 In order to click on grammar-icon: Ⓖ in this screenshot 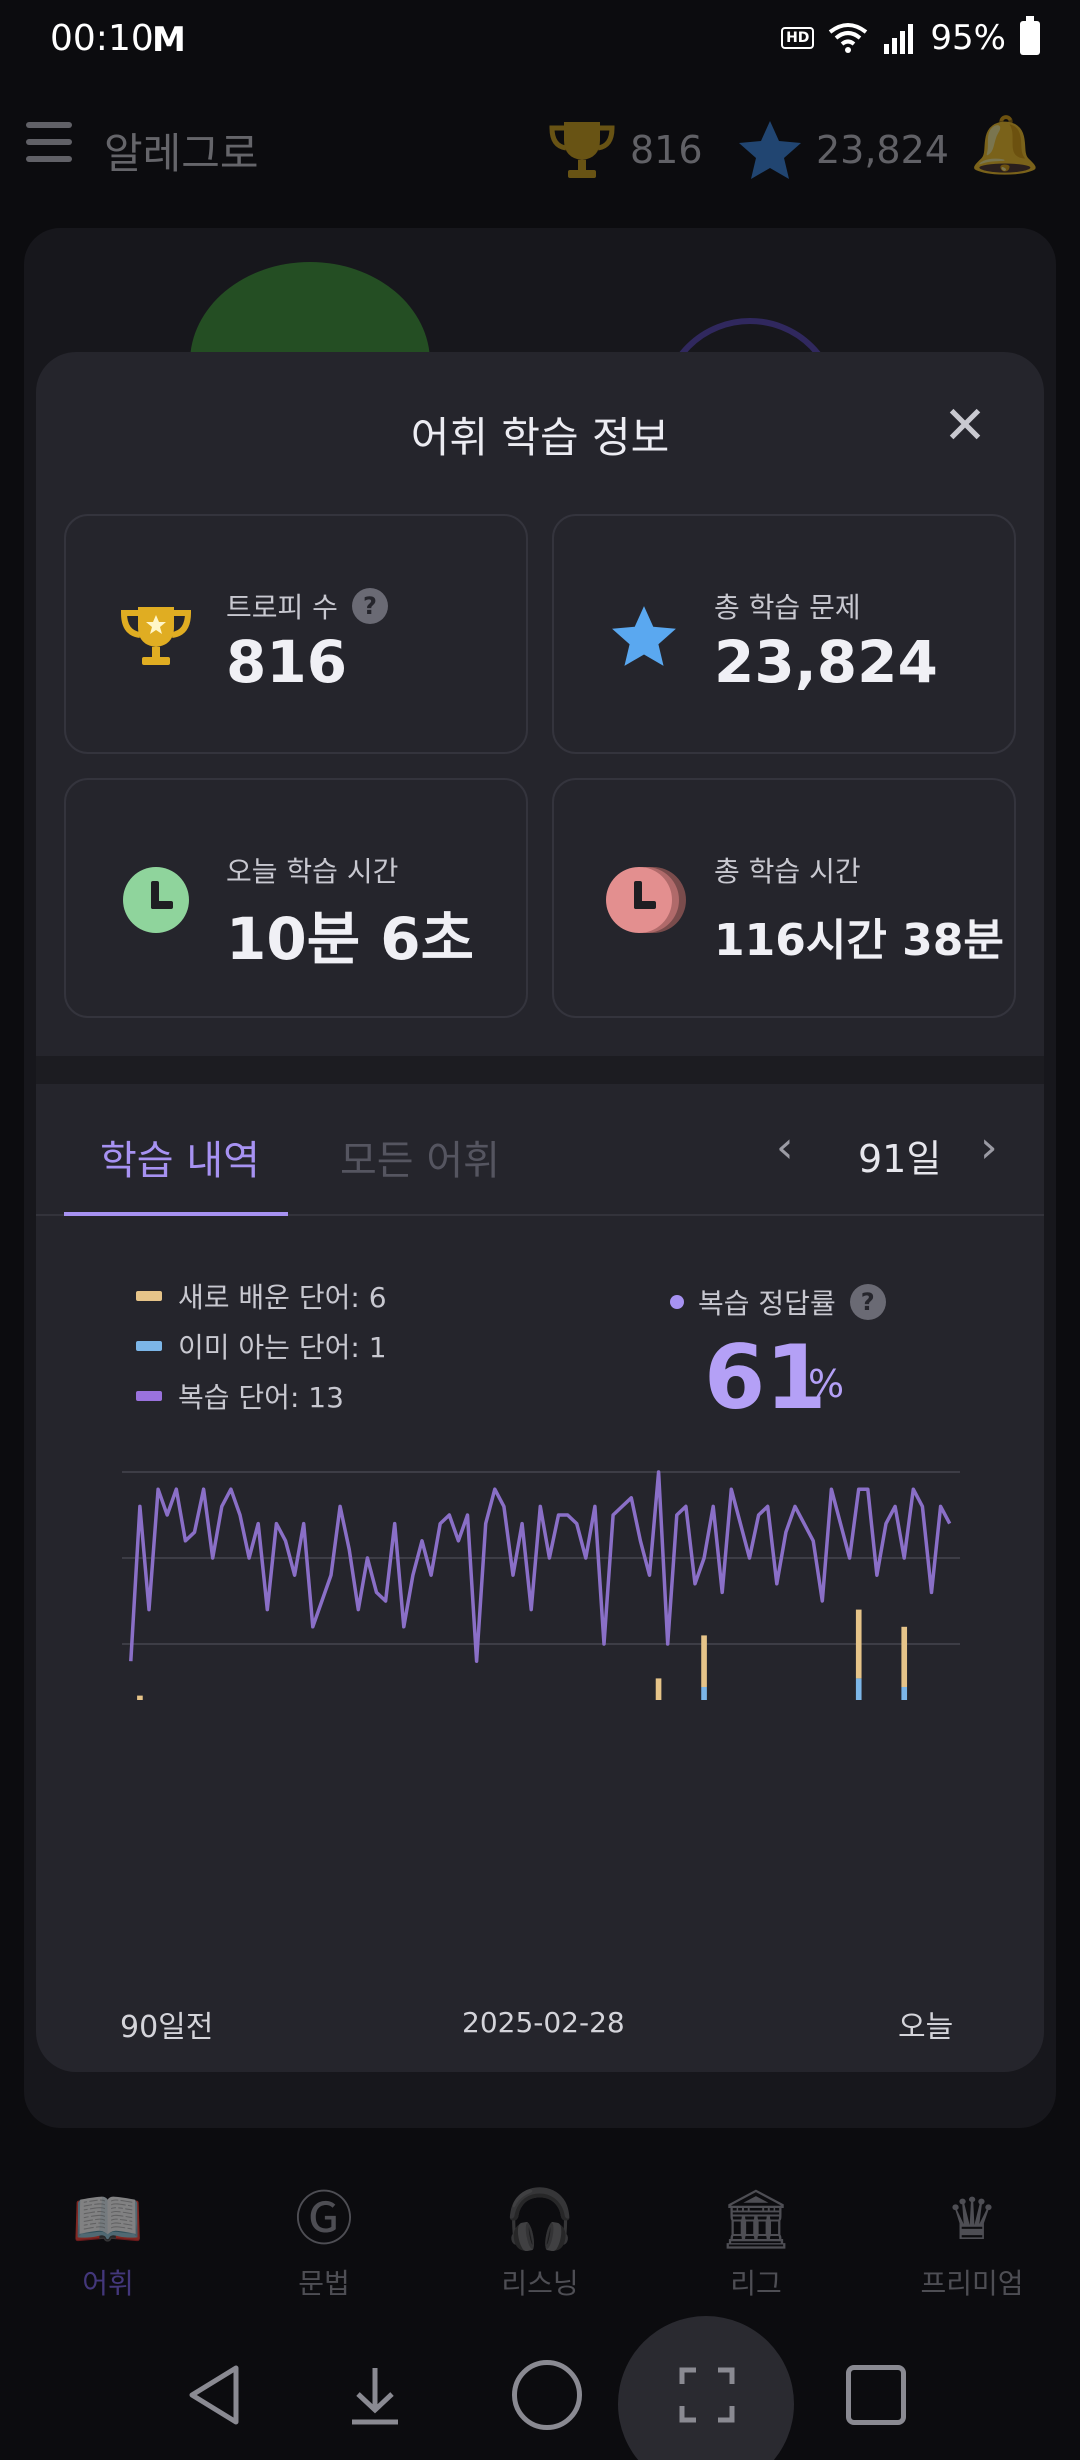, I will do `click(323, 2219)`.